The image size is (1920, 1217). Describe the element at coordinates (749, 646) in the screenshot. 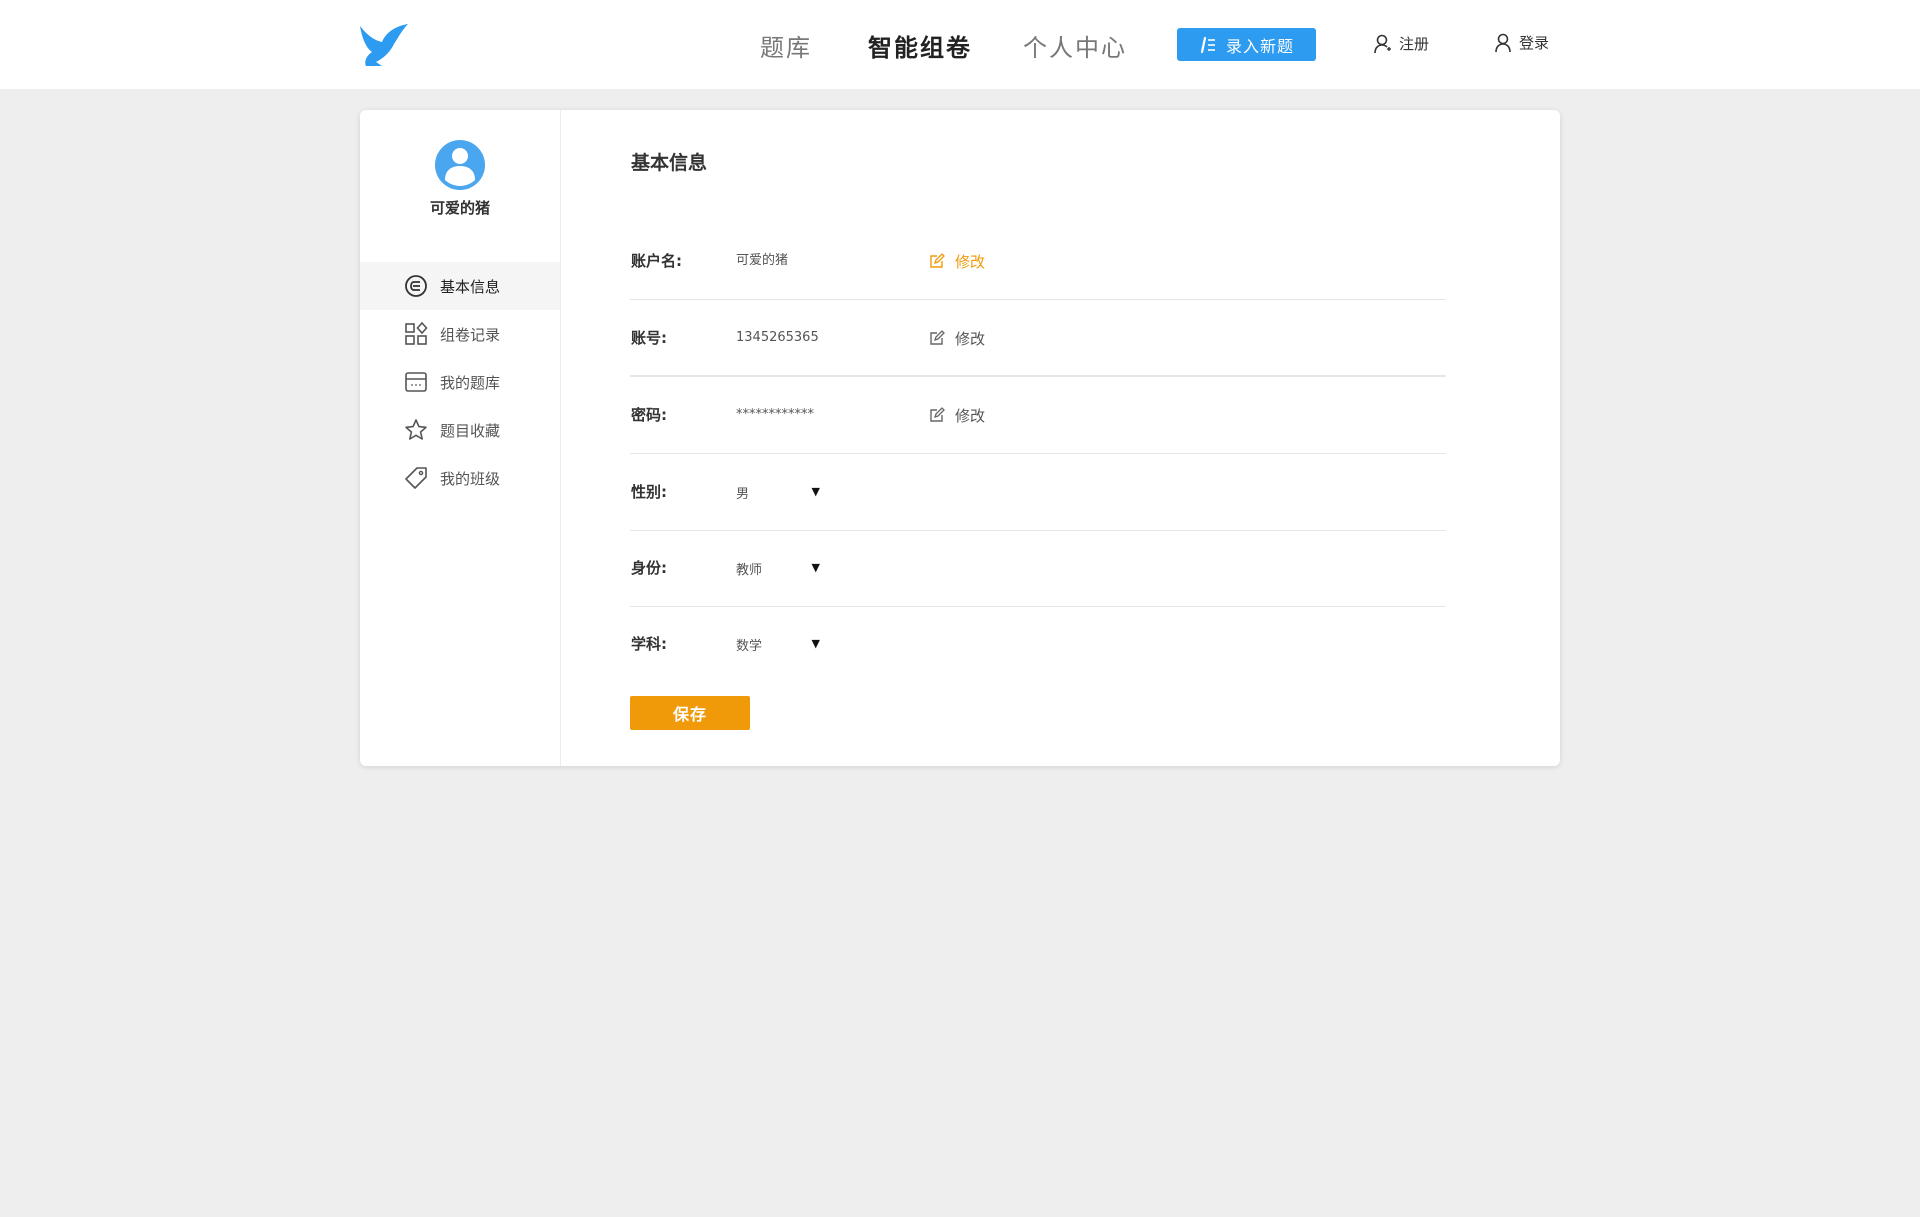

I see `subject-value: 数学` at that location.